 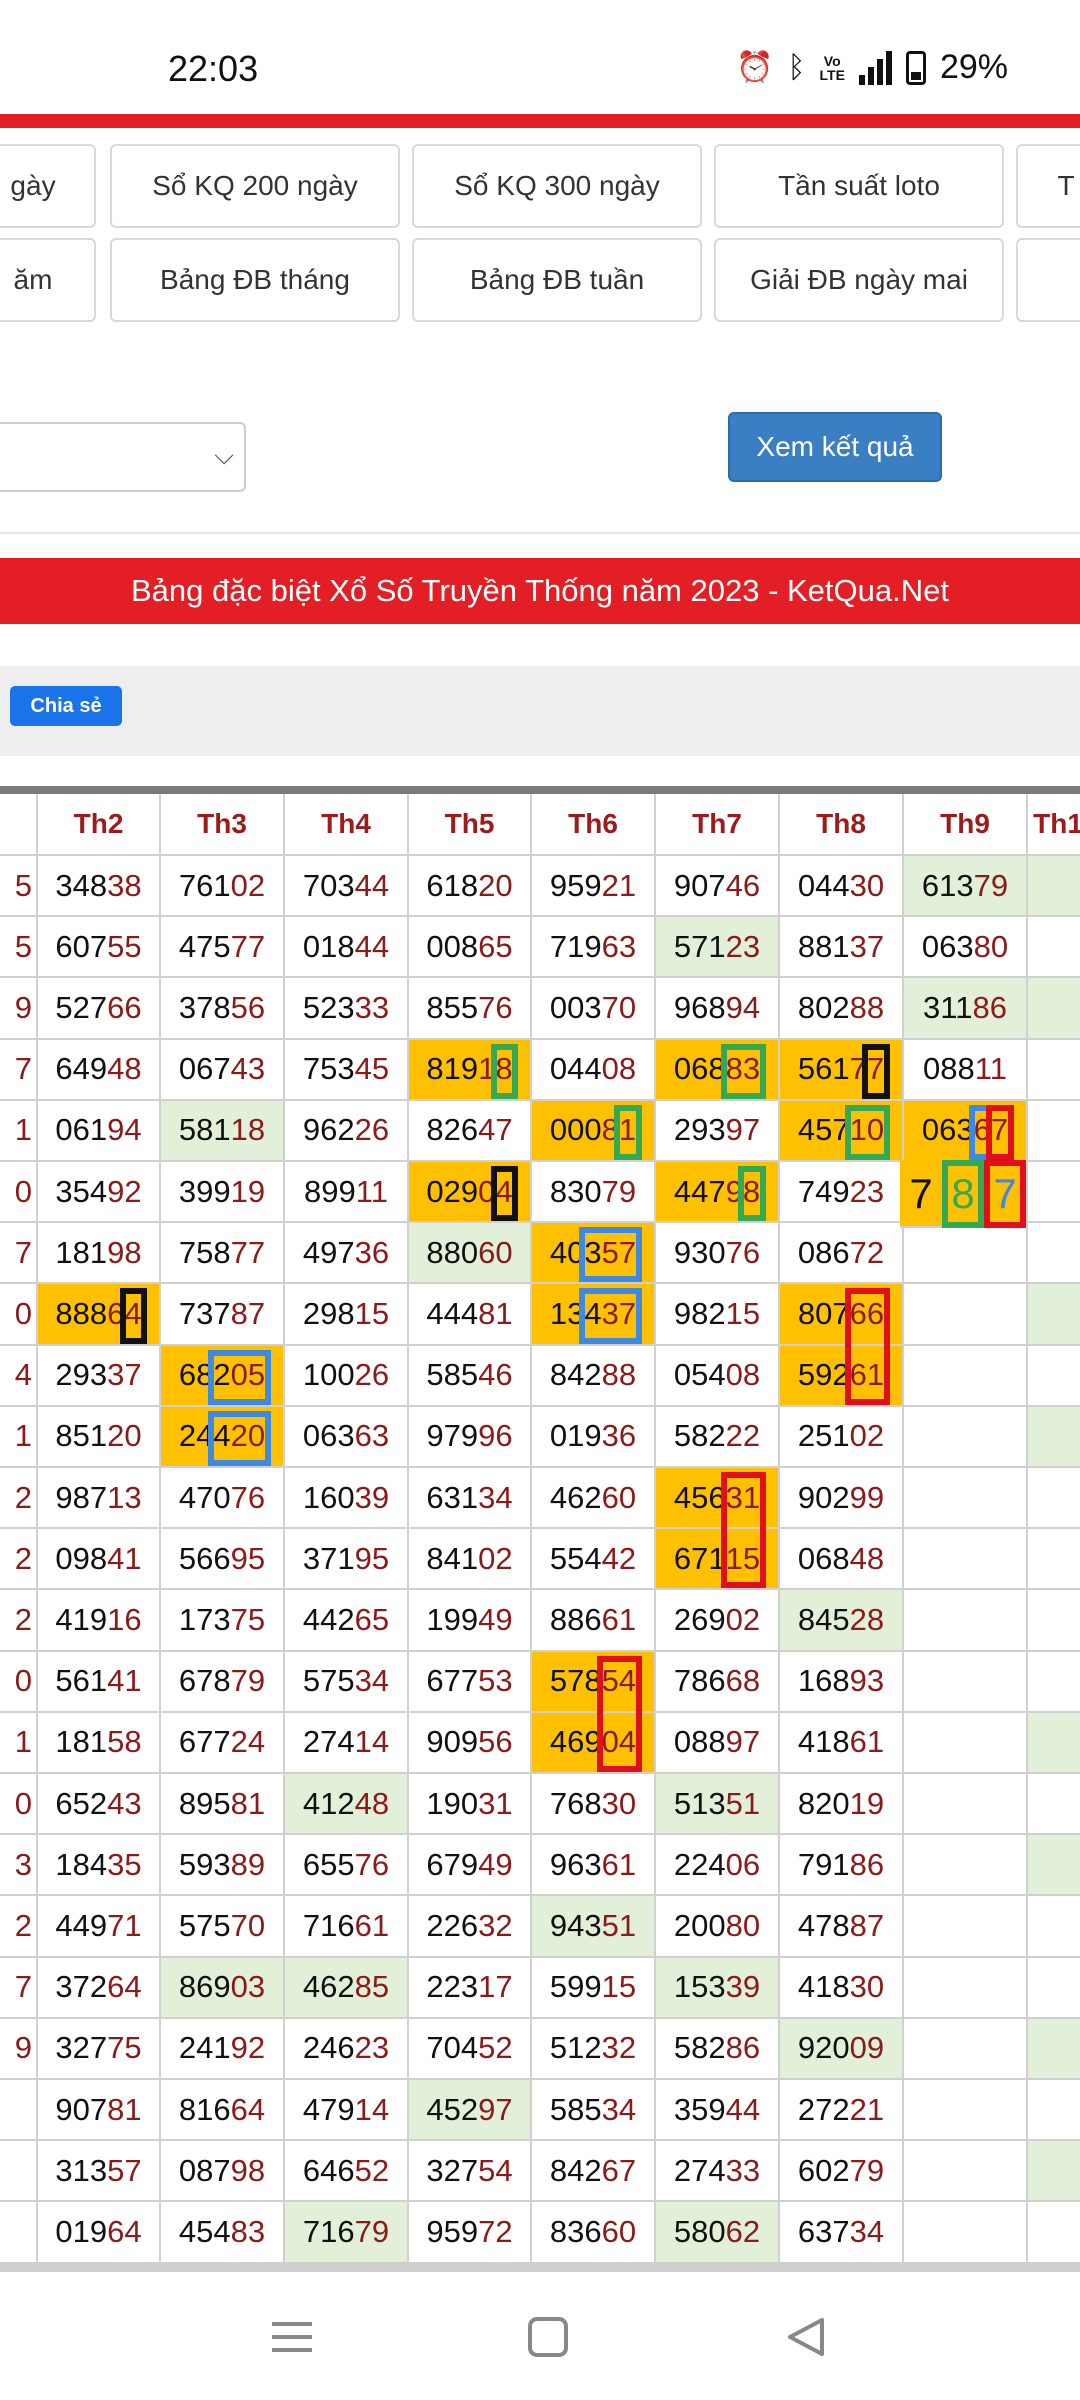 I want to click on nav-button-so-kq-100: gày, so click(x=48, y=186).